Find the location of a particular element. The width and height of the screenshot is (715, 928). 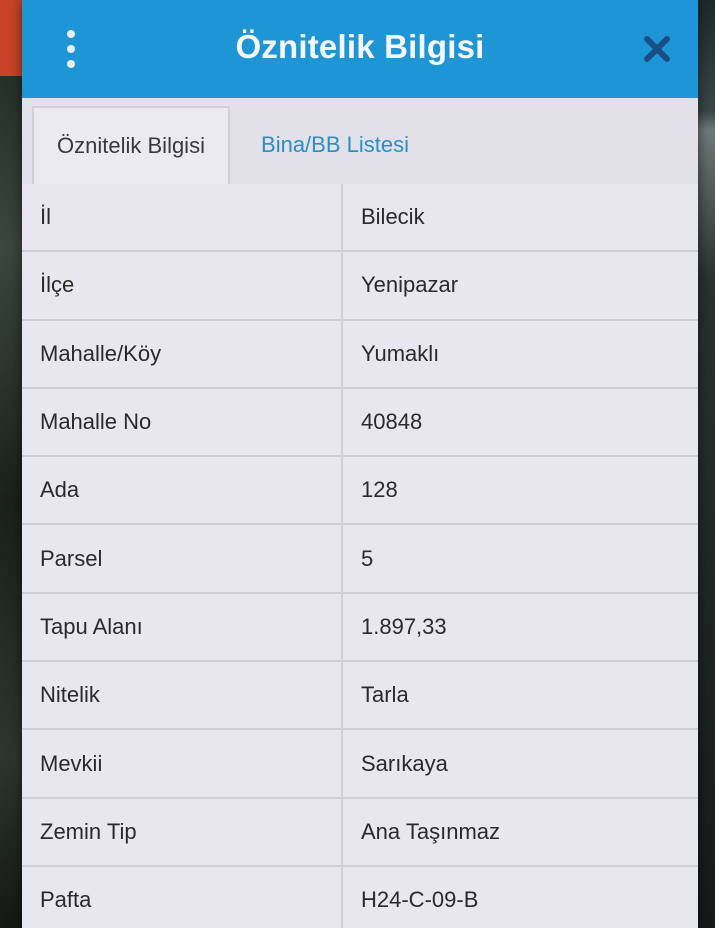

table-row: Mevkii Sarıkaya is located at coordinates (360, 764).